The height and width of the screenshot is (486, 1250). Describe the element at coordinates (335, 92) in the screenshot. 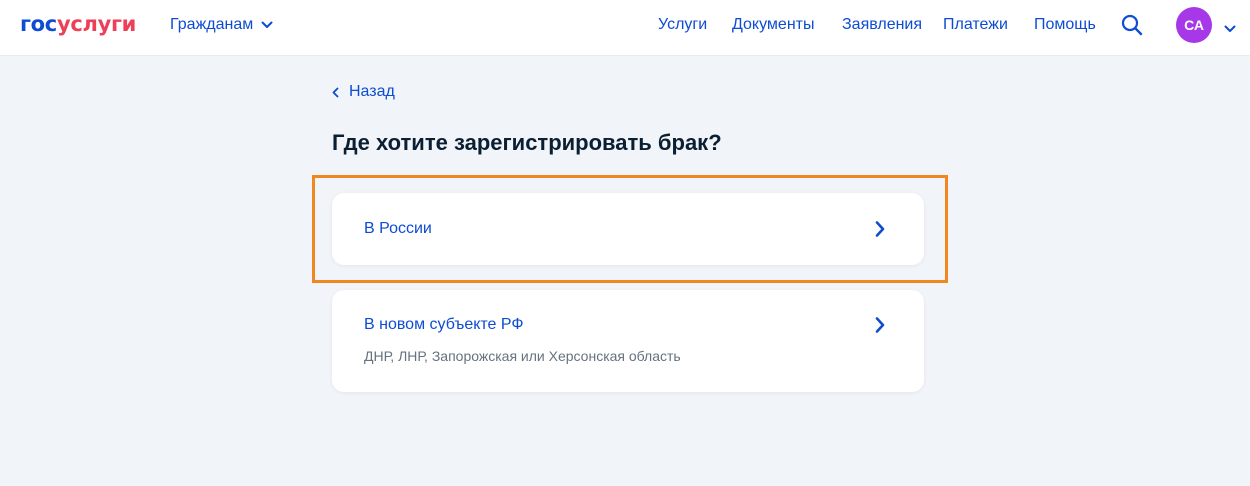

I see `chevron-left-icon` at that location.